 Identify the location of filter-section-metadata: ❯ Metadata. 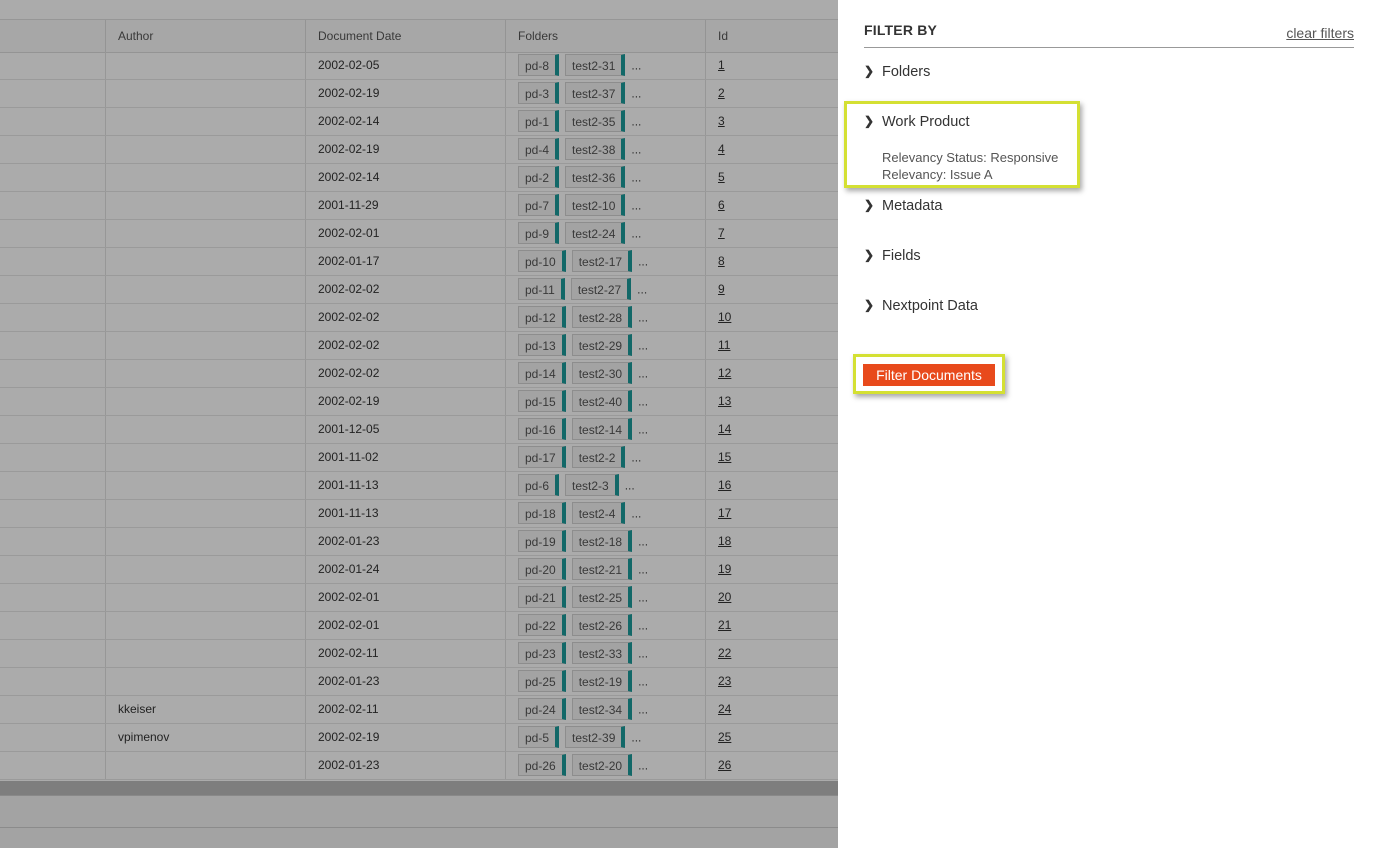
(903, 206).